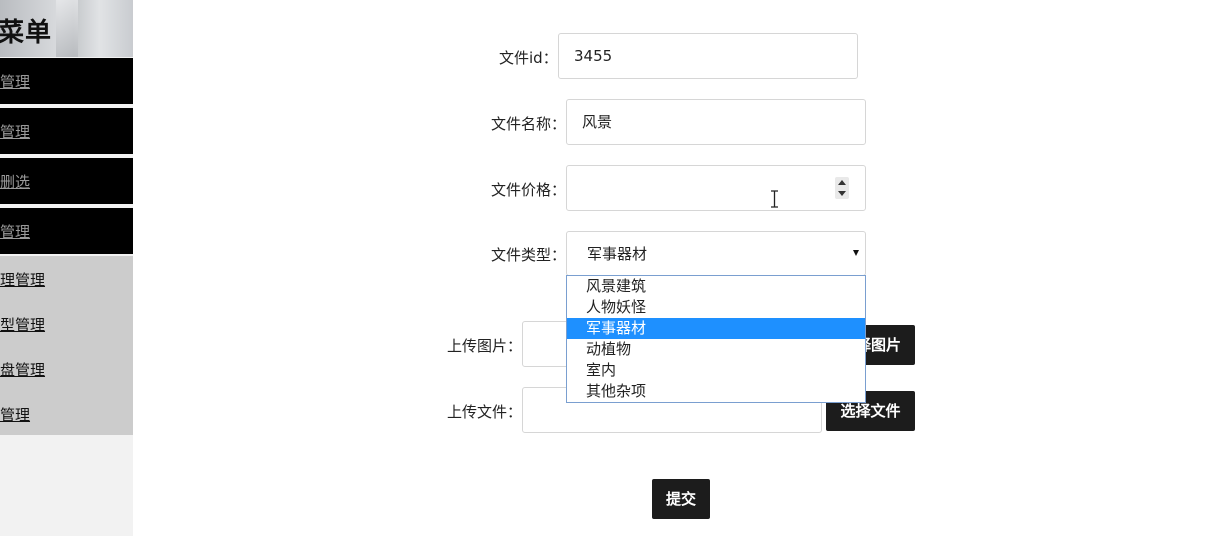  I want to click on file-type-dropdown-list: 风景建筑 人物妖怪 军事器材 动植物 室内 其他杂项, so click(716, 339).